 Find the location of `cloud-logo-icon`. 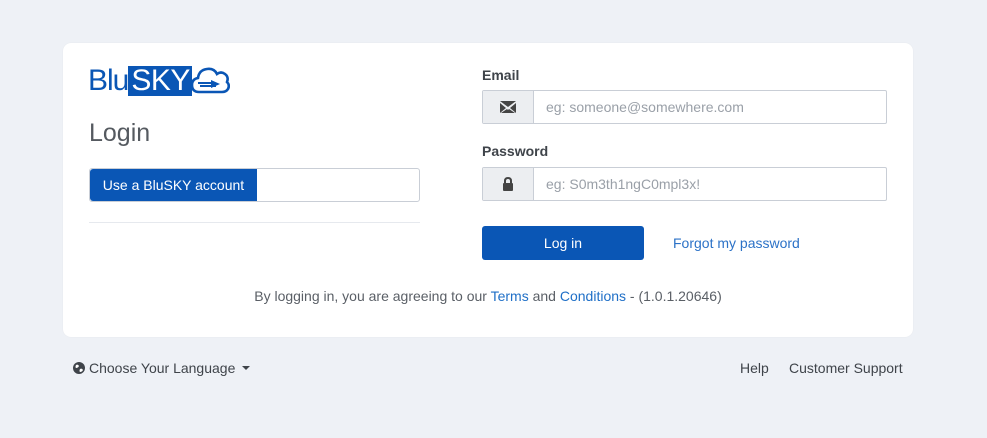

cloud-logo-icon is located at coordinates (210, 80).